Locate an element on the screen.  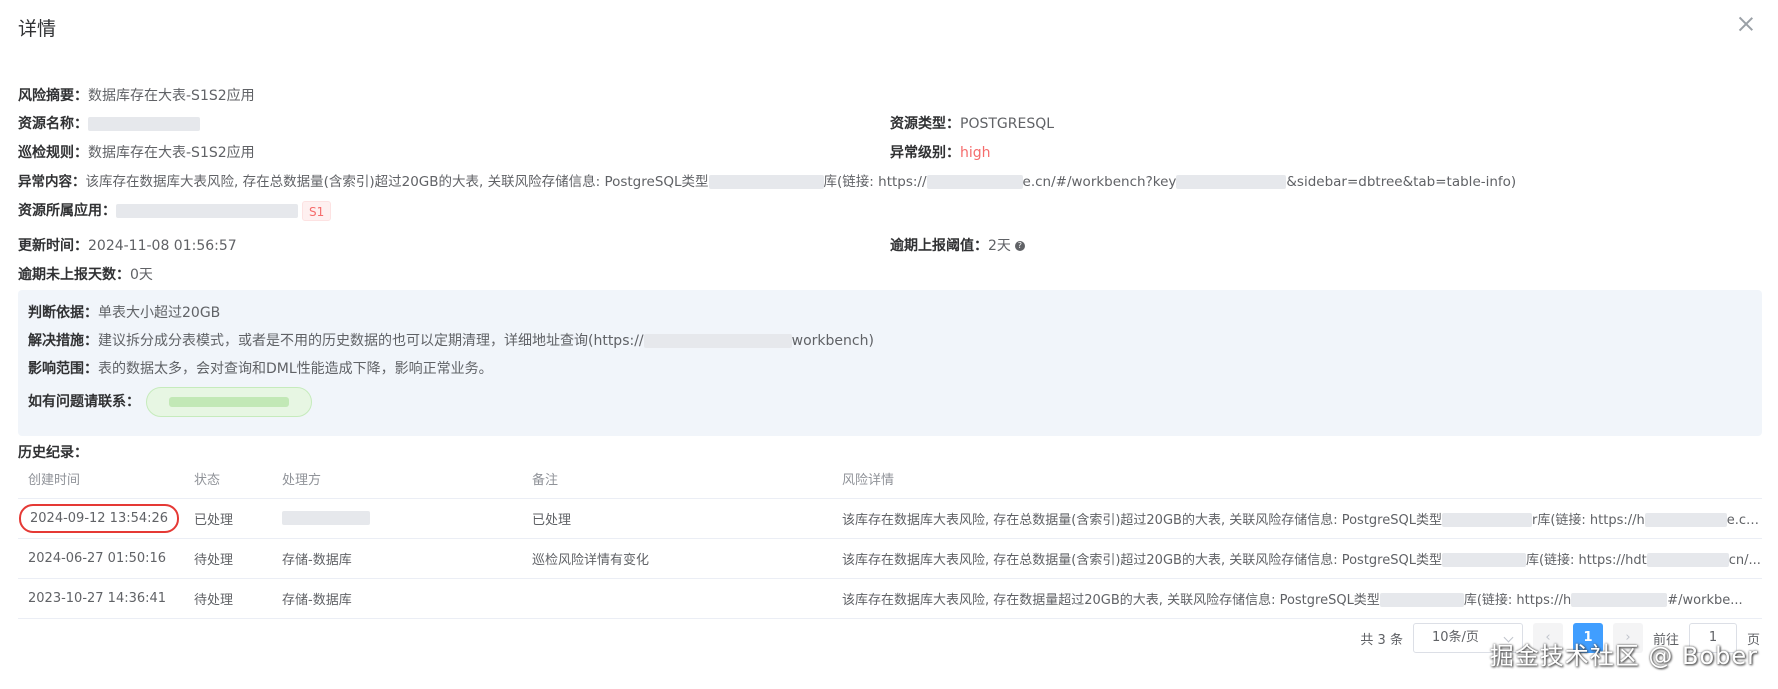
history-title: 历史纪录： is located at coordinates (53, 453).